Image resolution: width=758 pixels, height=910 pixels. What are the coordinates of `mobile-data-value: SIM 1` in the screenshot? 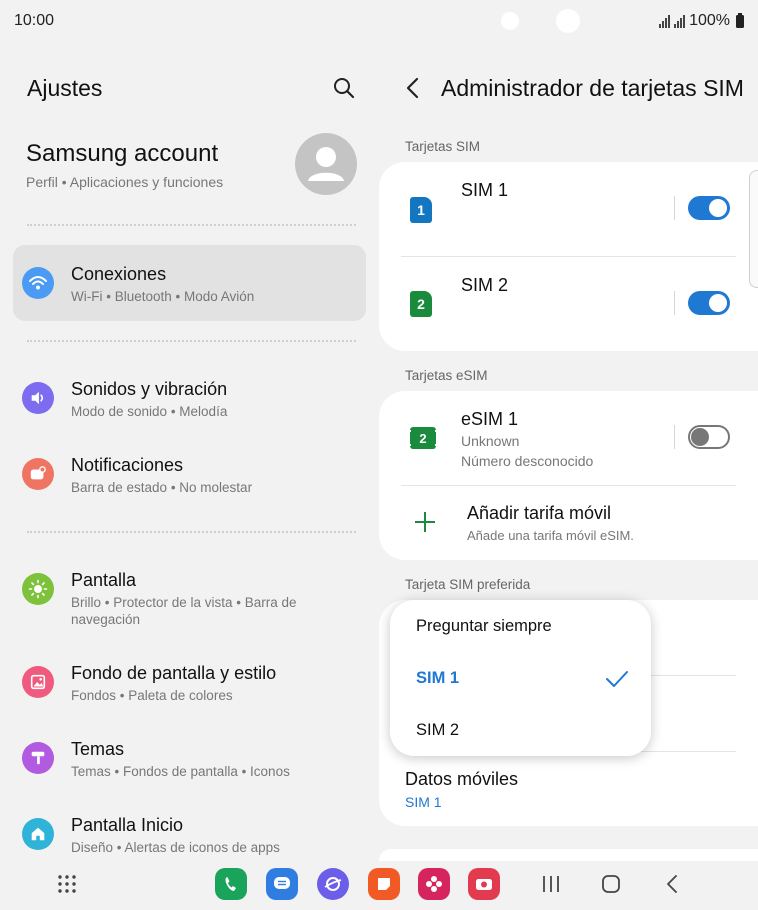 It's located at (423, 802).